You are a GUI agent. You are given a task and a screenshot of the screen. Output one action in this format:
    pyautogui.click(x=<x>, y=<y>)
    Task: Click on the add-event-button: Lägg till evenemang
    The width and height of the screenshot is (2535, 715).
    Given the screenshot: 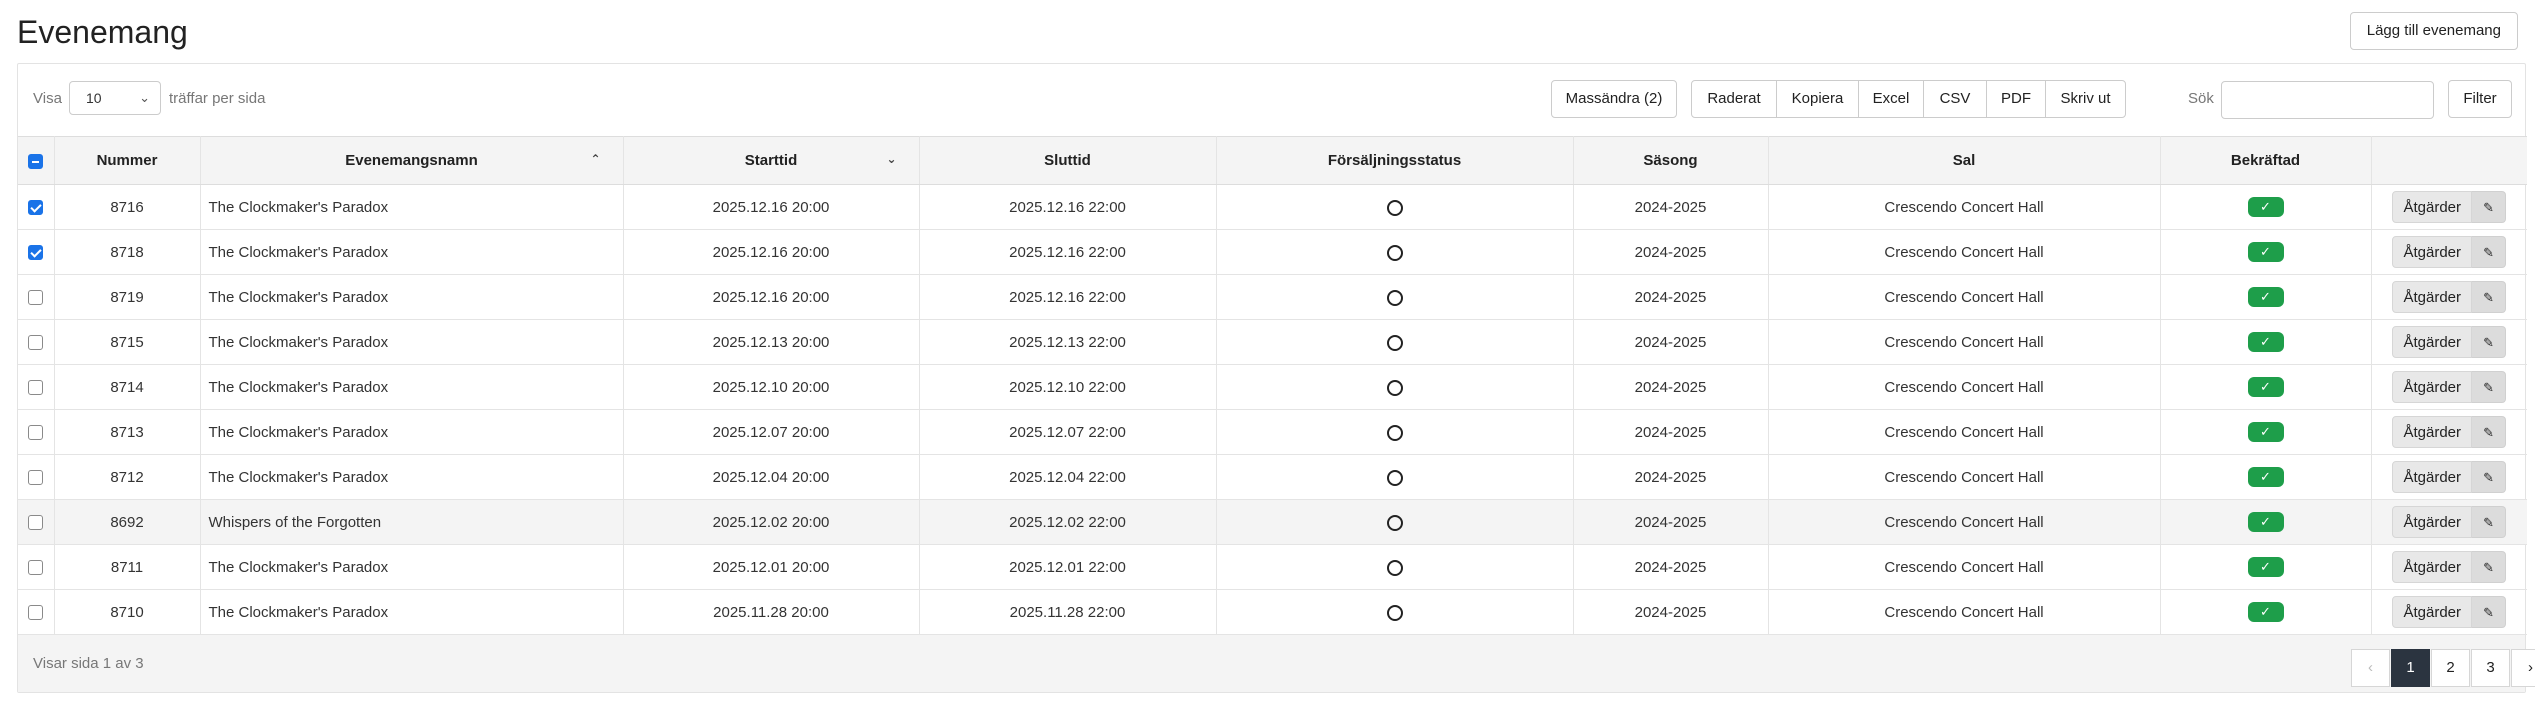 What is the action you would take?
    pyautogui.click(x=2433, y=31)
    